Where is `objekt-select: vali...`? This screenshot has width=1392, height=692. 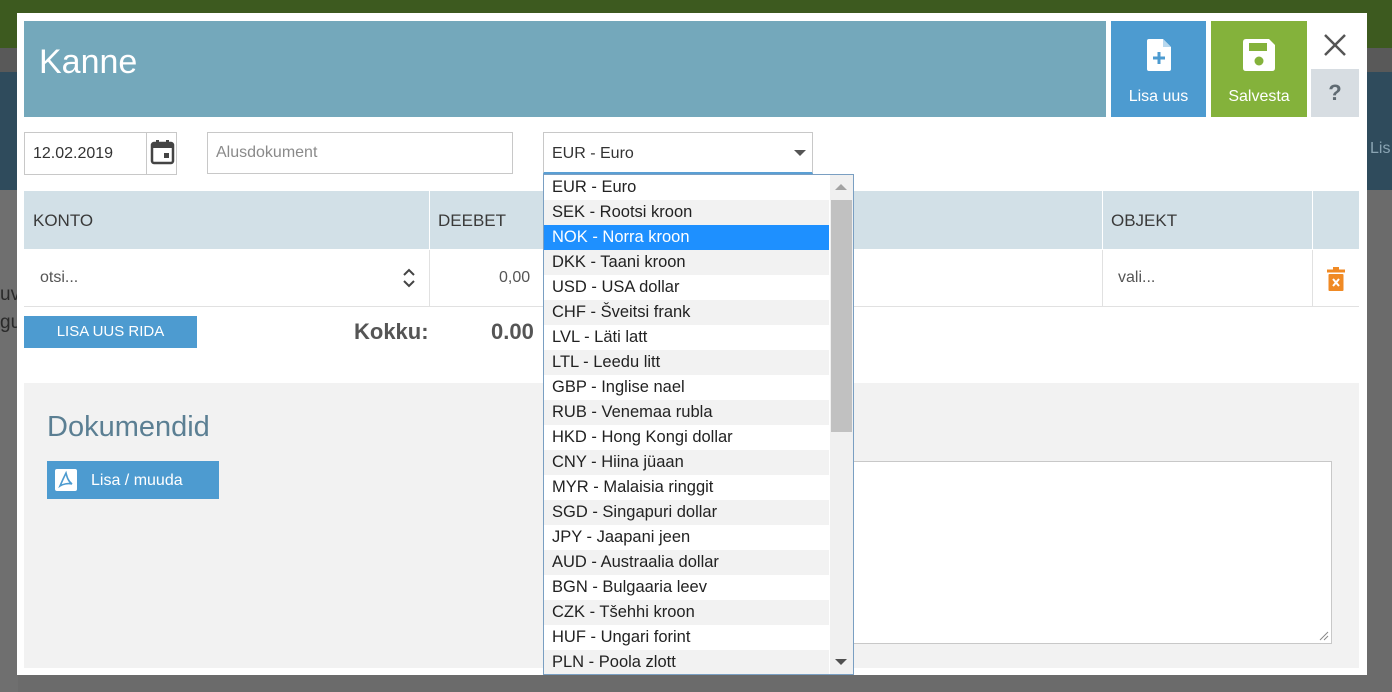
objekt-select: vali... is located at coordinates (1136, 278).